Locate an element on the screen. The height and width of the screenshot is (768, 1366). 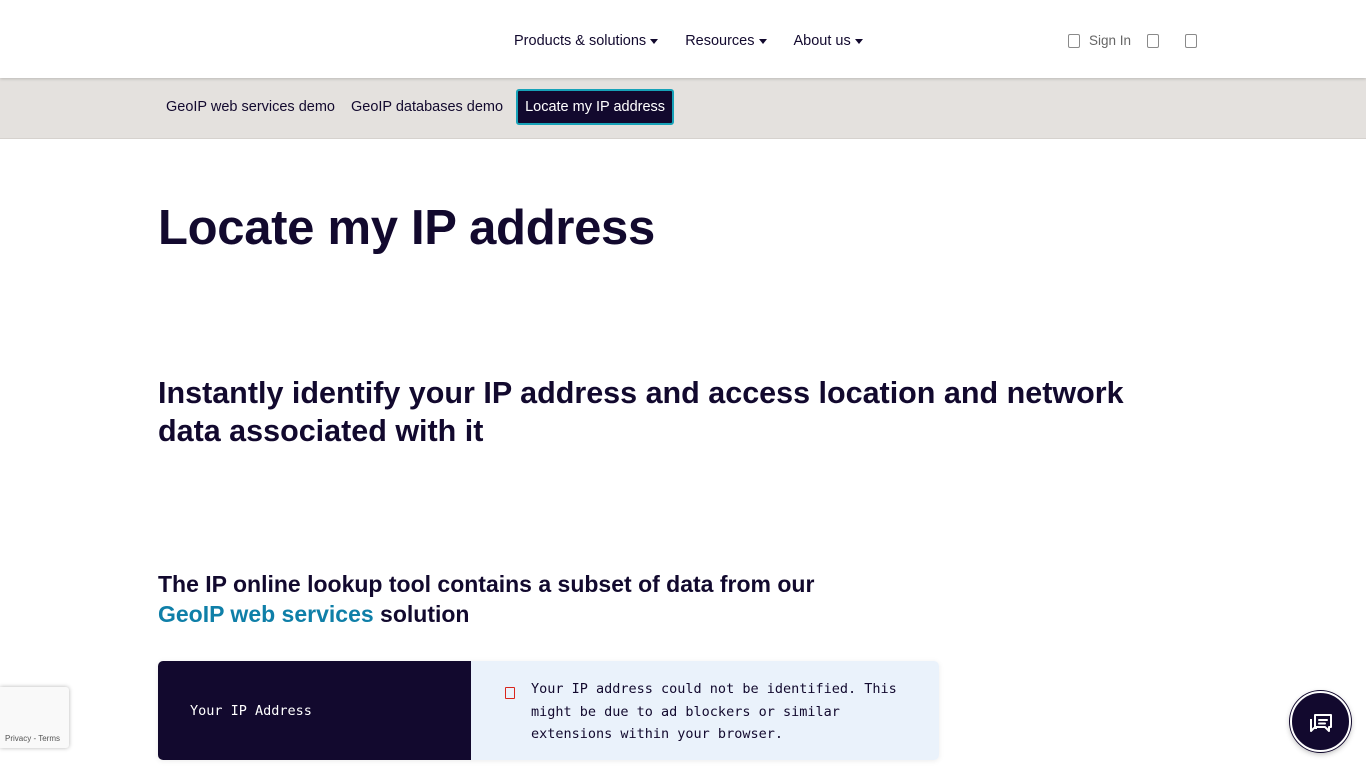
recaptcha-terms-link: Terms is located at coordinates (49, 738).